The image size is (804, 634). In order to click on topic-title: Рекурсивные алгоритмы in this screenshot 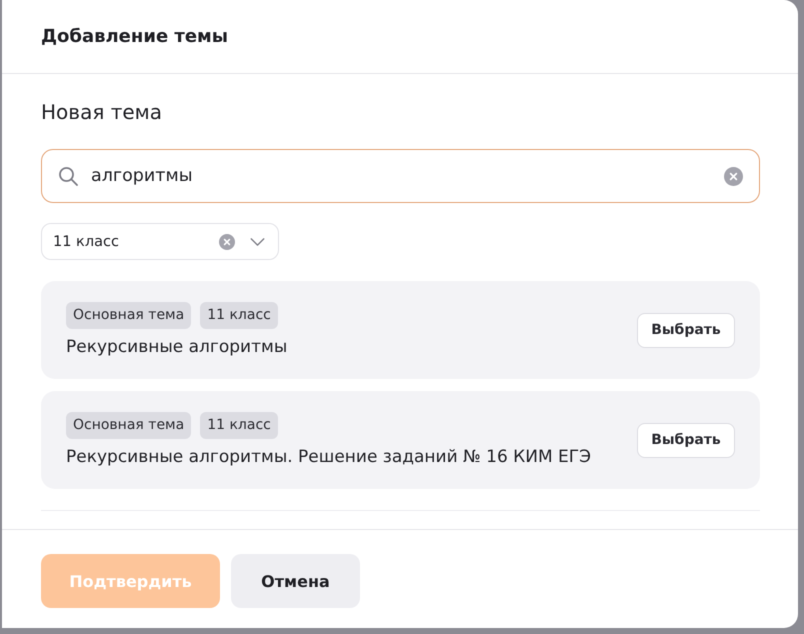, I will do `click(177, 347)`.